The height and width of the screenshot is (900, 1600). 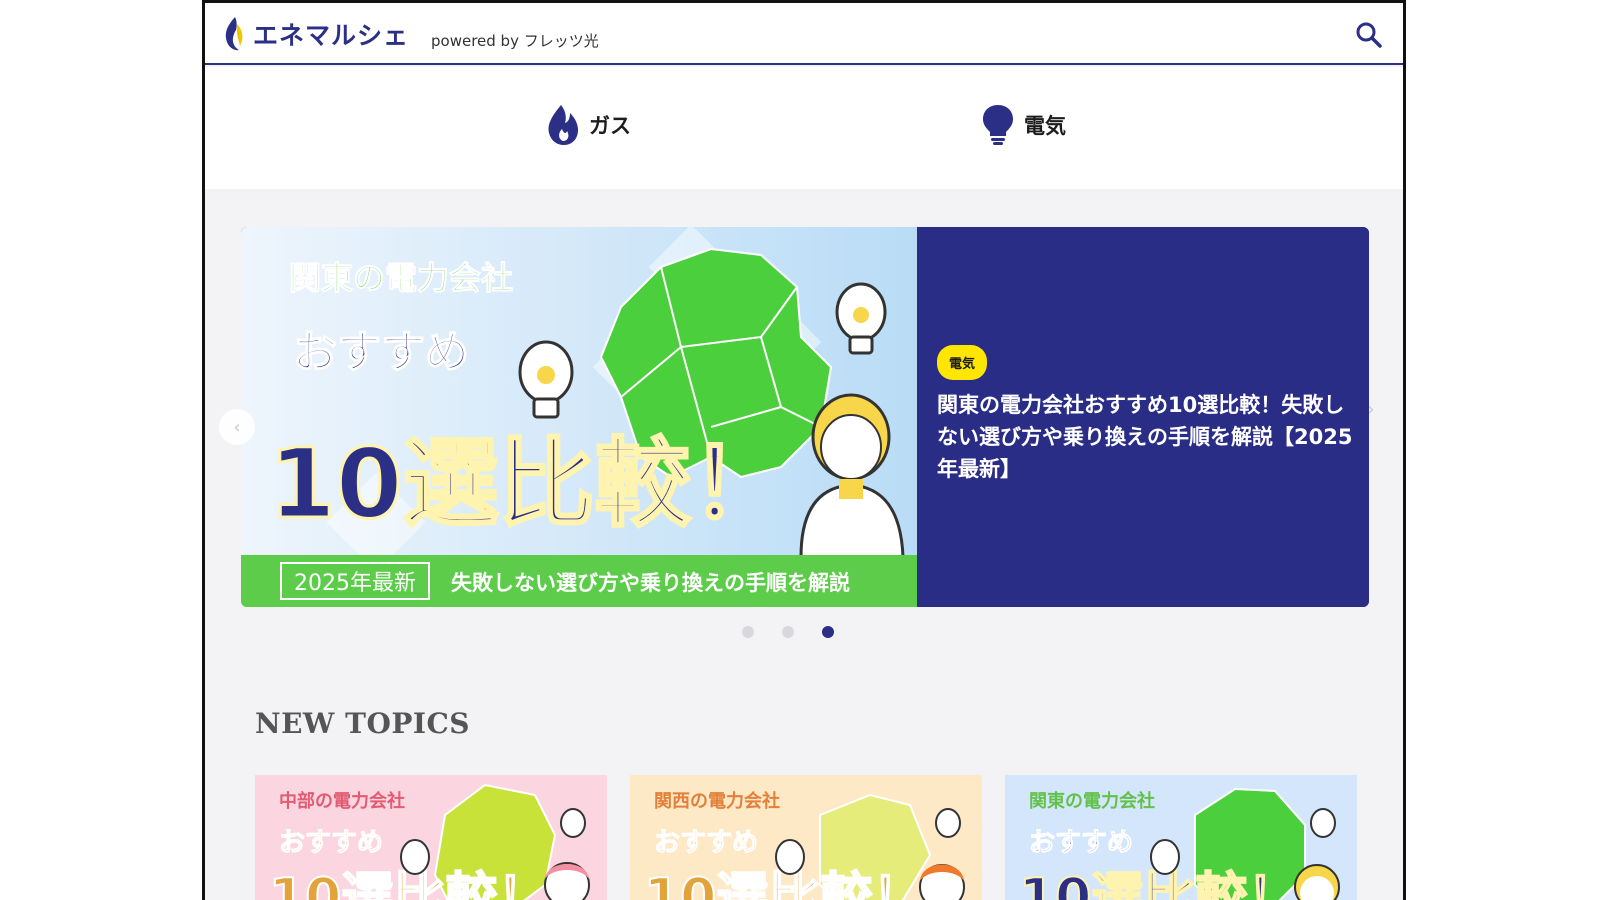 What do you see at coordinates (962, 362) in the screenshot?
I see `category-badge: 電気` at bounding box center [962, 362].